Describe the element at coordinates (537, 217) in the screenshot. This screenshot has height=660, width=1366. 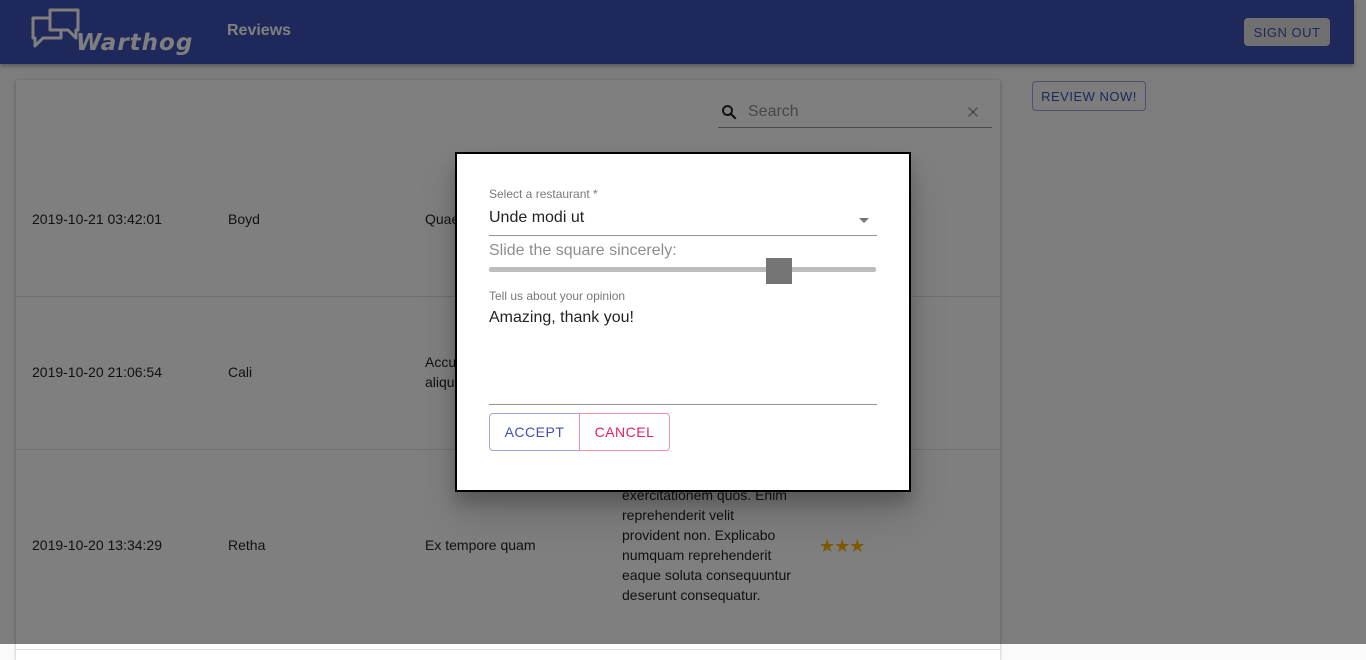
I see `restaurant-select-value: Unde modi ut` at that location.